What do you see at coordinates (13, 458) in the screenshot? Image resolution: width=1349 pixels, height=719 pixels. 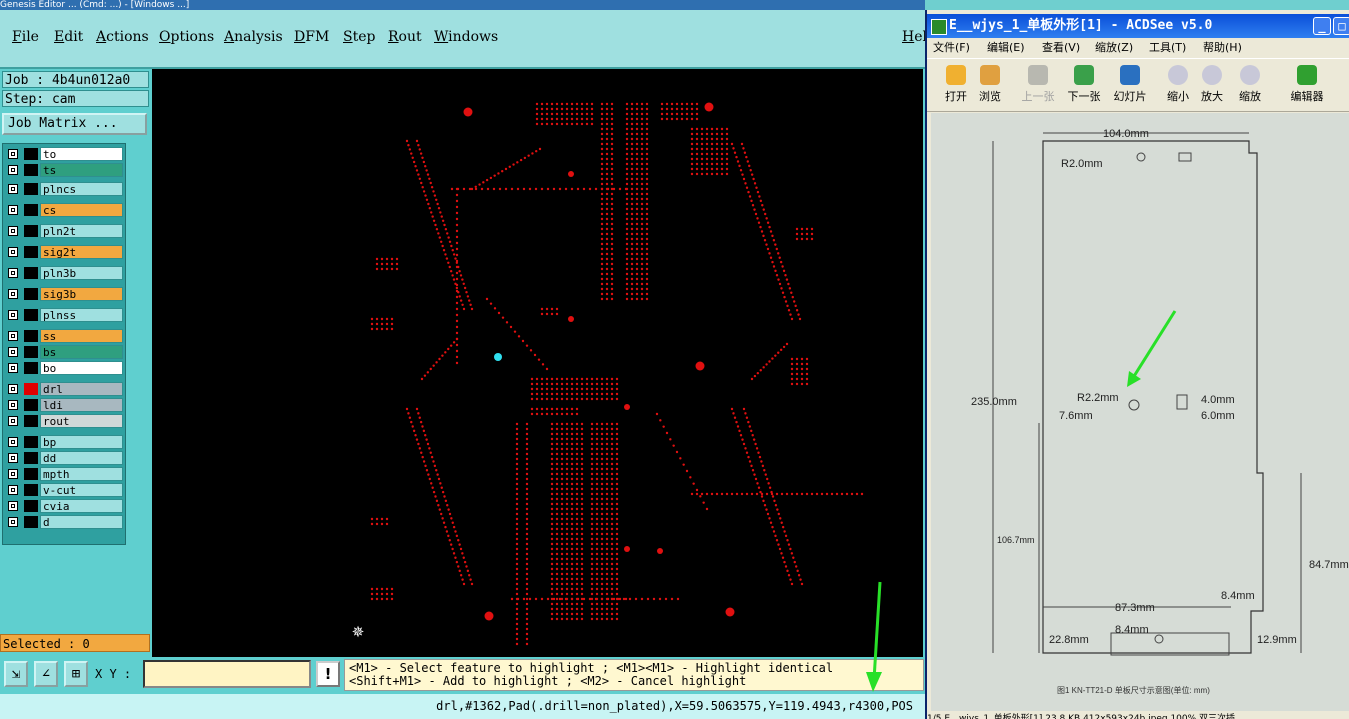 I see `layer-checkbox` at bounding box center [13, 458].